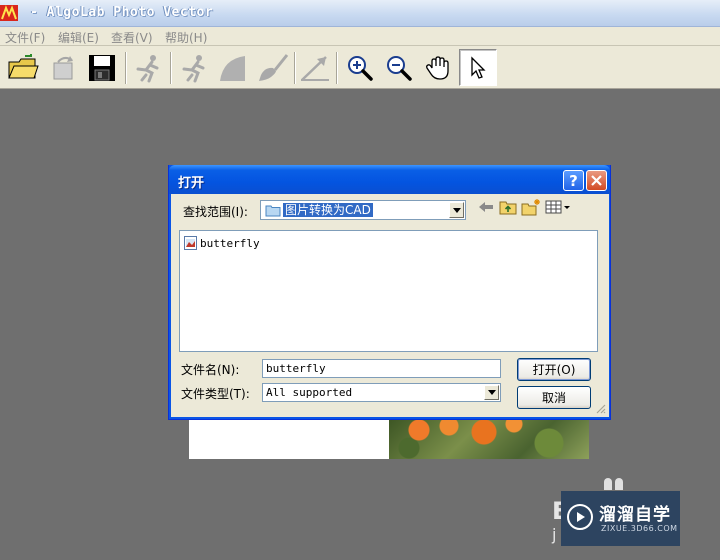 The height and width of the screenshot is (560, 720). Describe the element at coordinates (381, 392) in the screenshot. I see `filetype-combo: All supported` at that location.